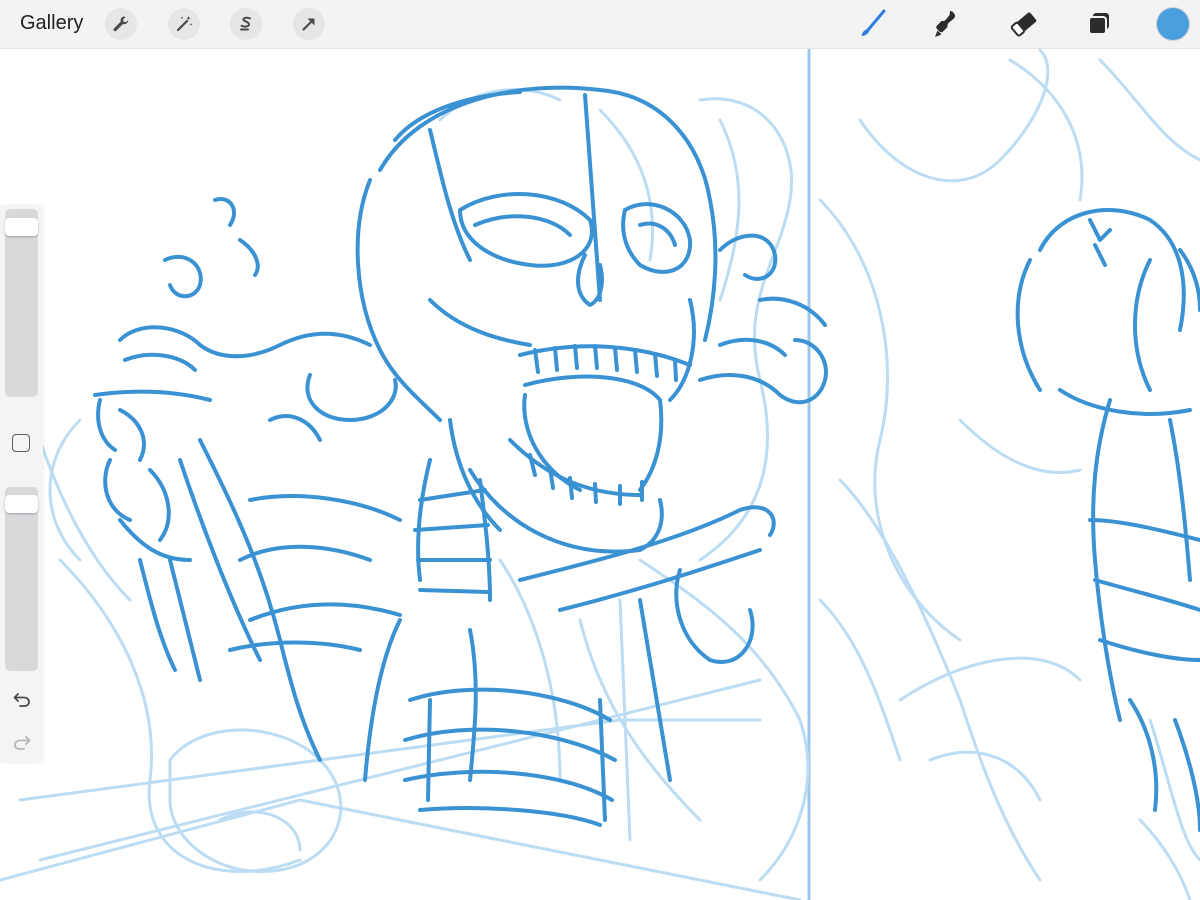 Image resolution: width=1200 pixels, height=900 pixels. What do you see at coordinates (51, 23) in the screenshot?
I see `gallery-button: Gallery` at bounding box center [51, 23].